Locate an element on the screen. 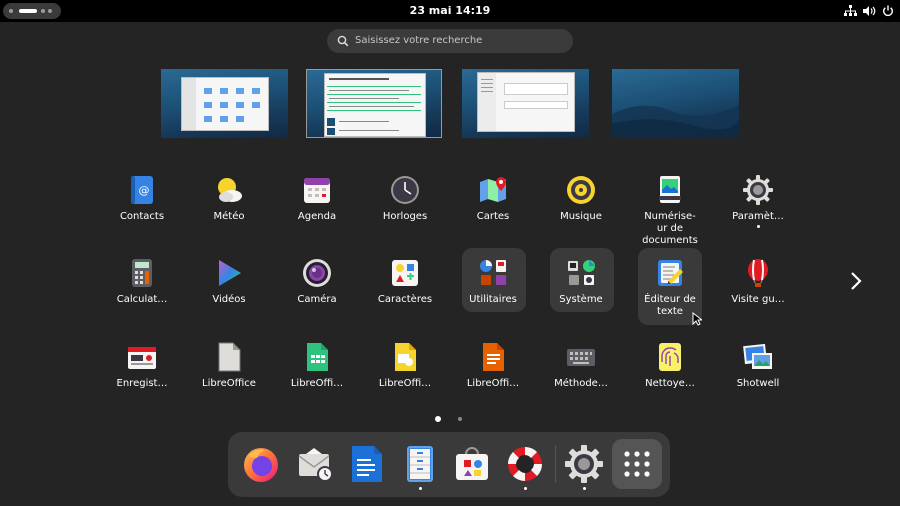 The height and width of the screenshot is (506, 900). app-label: Contacts is located at coordinates (142, 216).